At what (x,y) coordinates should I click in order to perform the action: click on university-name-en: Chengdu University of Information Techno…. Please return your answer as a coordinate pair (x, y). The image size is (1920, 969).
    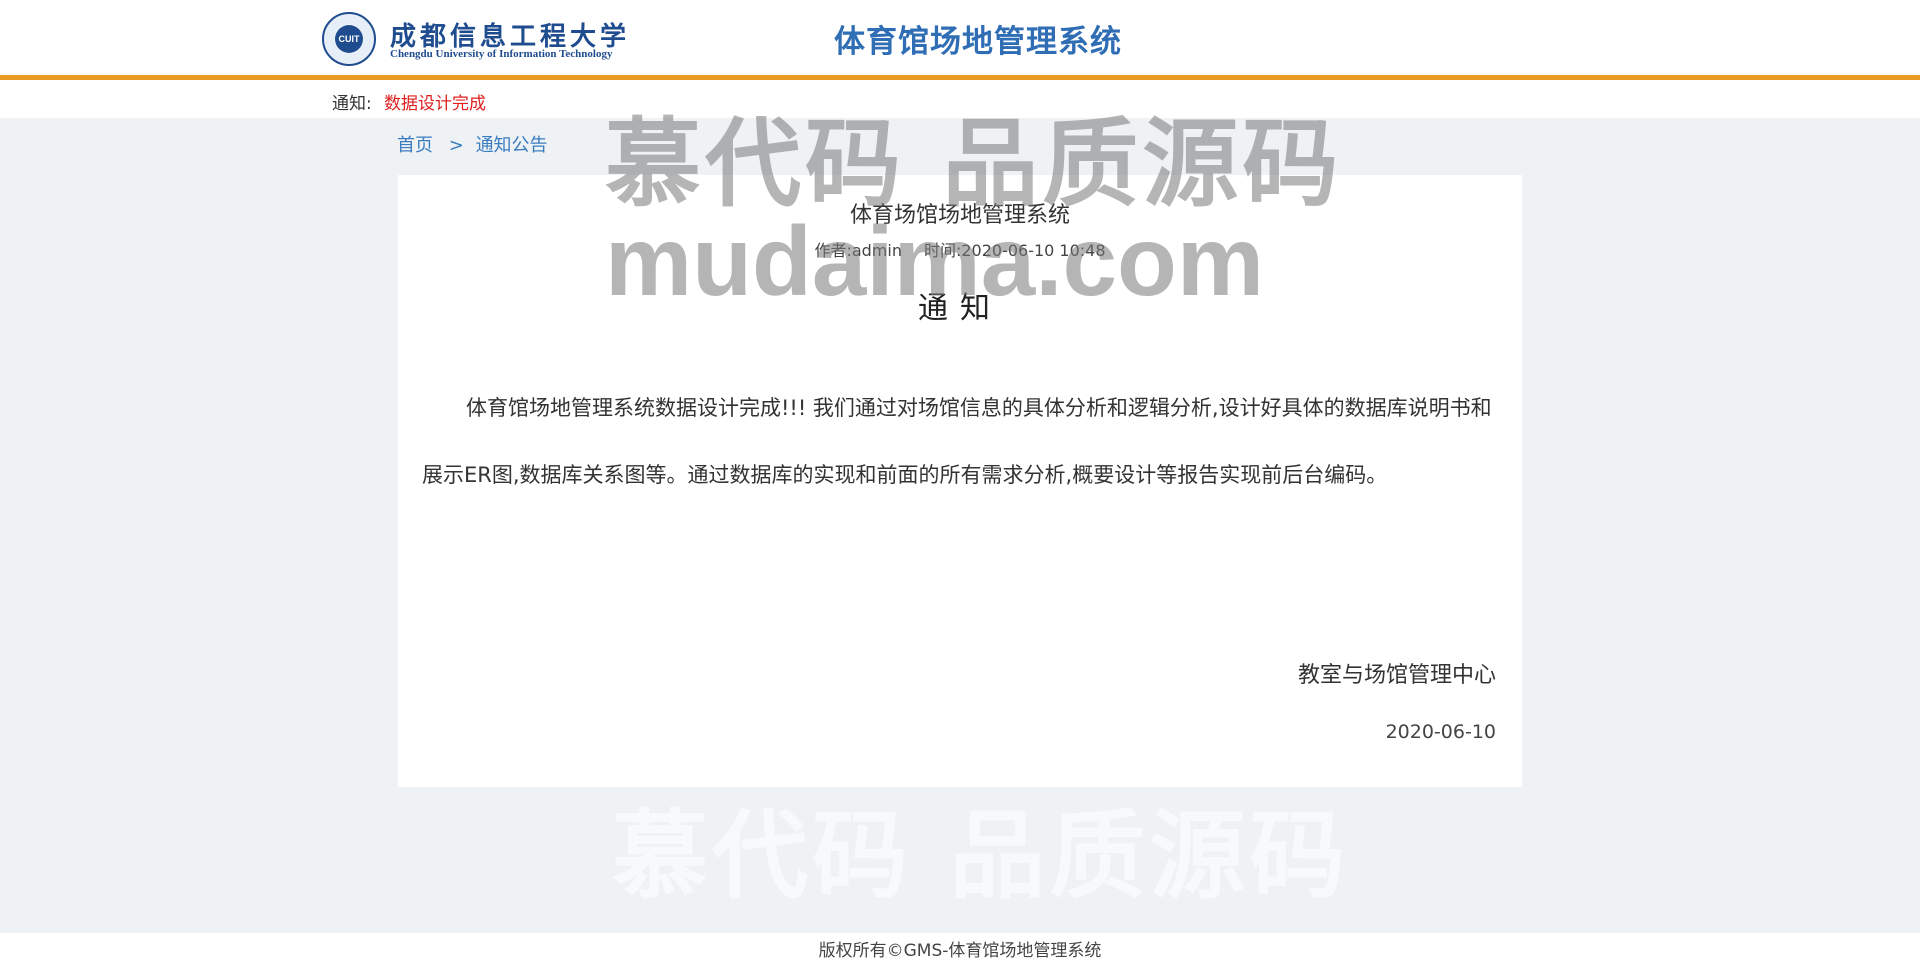
    Looking at the image, I should click on (501, 54).